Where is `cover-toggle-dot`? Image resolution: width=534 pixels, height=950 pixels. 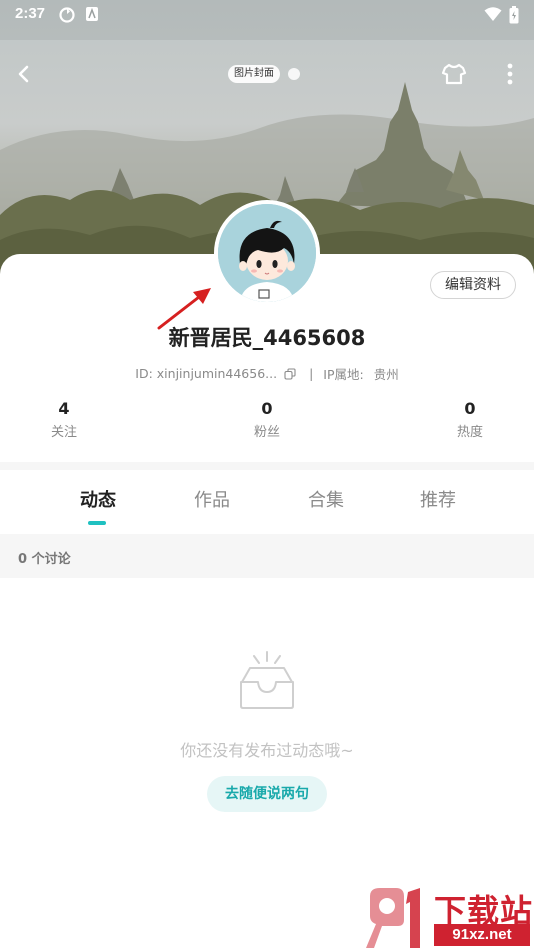
cover-toggle-dot is located at coordinates (294, 74).